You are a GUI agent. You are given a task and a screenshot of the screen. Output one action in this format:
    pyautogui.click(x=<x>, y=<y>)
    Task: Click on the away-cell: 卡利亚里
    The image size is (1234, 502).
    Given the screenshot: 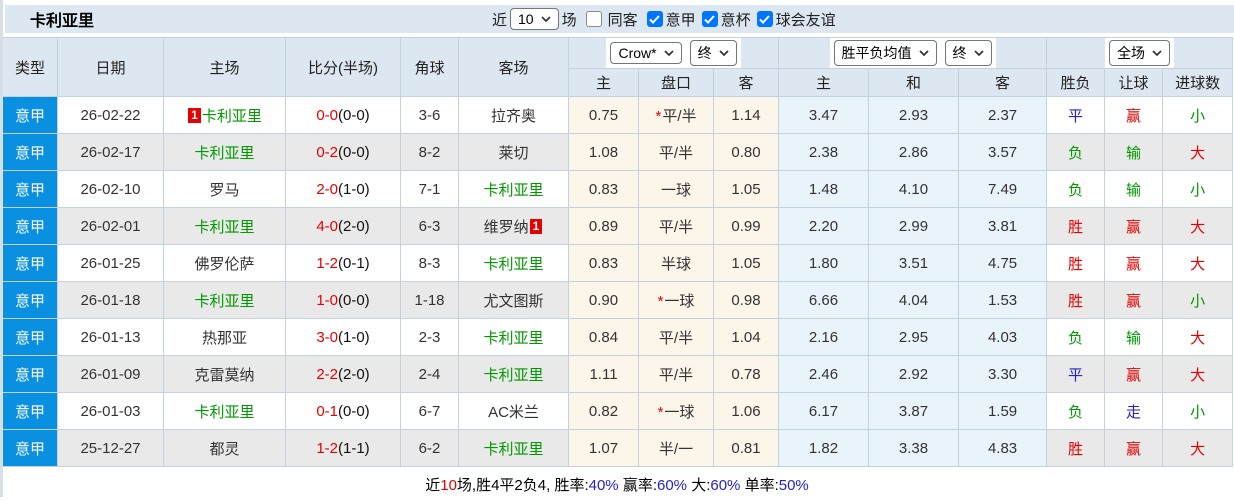 What is the action you would take?
    pyautogui.click(x=513, y=337)
    